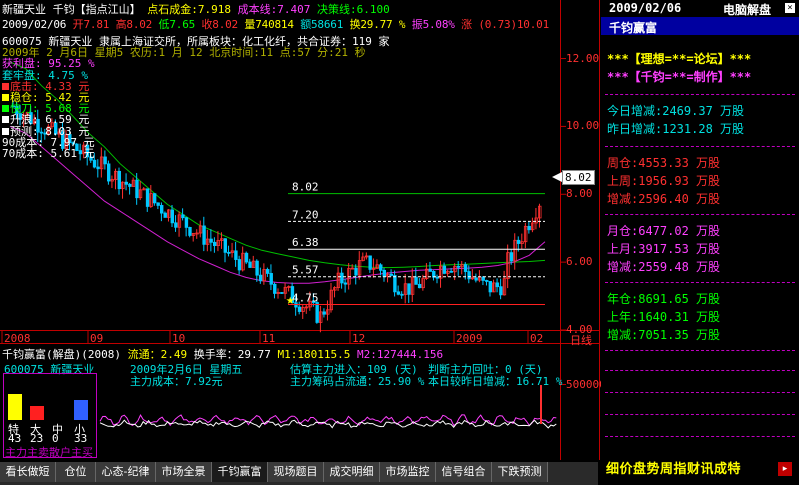 Image resolution: width=799 pixels, height=485 pixels. Describe the element at coordinates (673, 470) in the screenshot. I see `side-tab-labels: 细价盘势周指财讯成特` at that location.